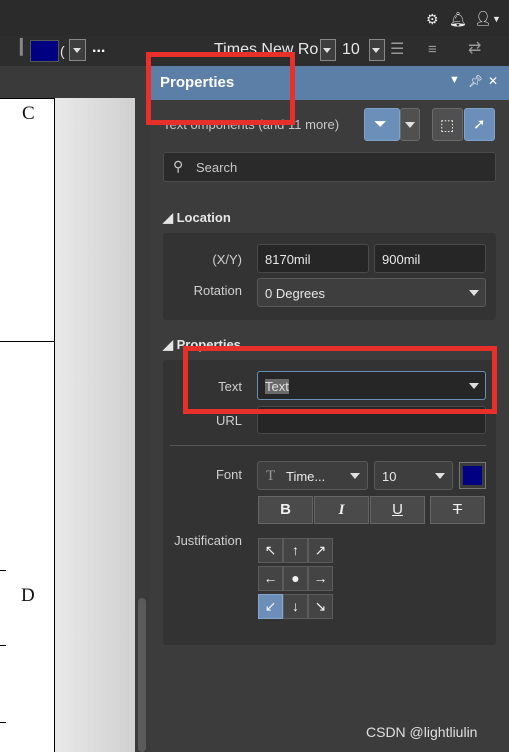 This screenshot has height=752, width=509. I want to click on scrollbar-thumb, so click(142, 675).